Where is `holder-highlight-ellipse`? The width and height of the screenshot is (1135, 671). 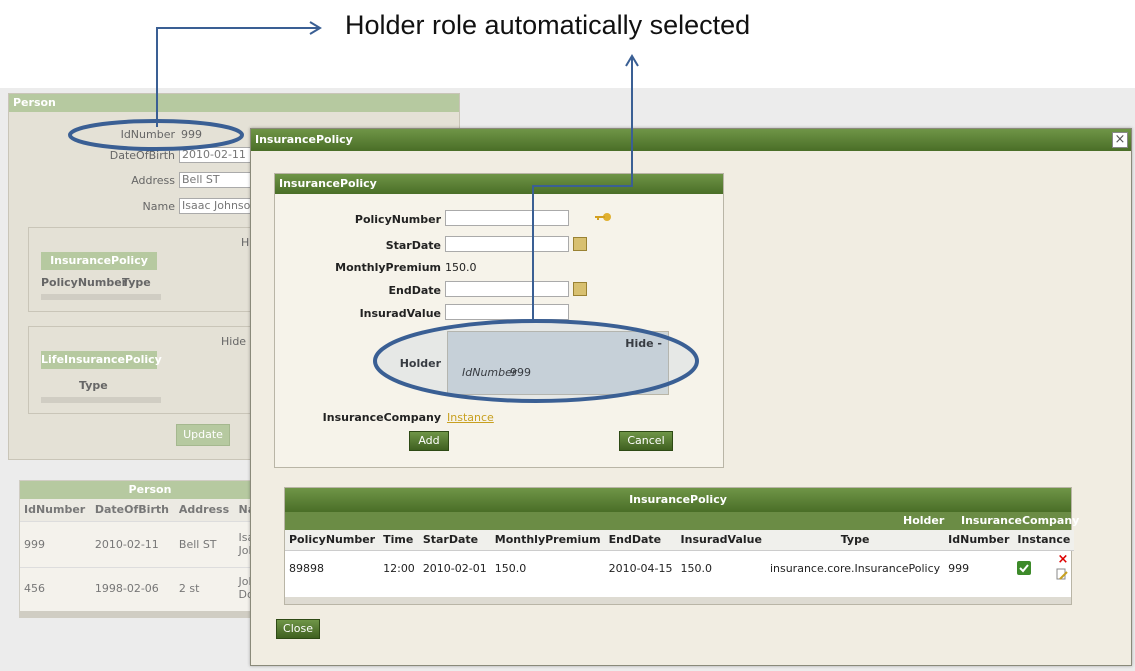 holder-highlight-ellipse is located at coordinates (536, 361).